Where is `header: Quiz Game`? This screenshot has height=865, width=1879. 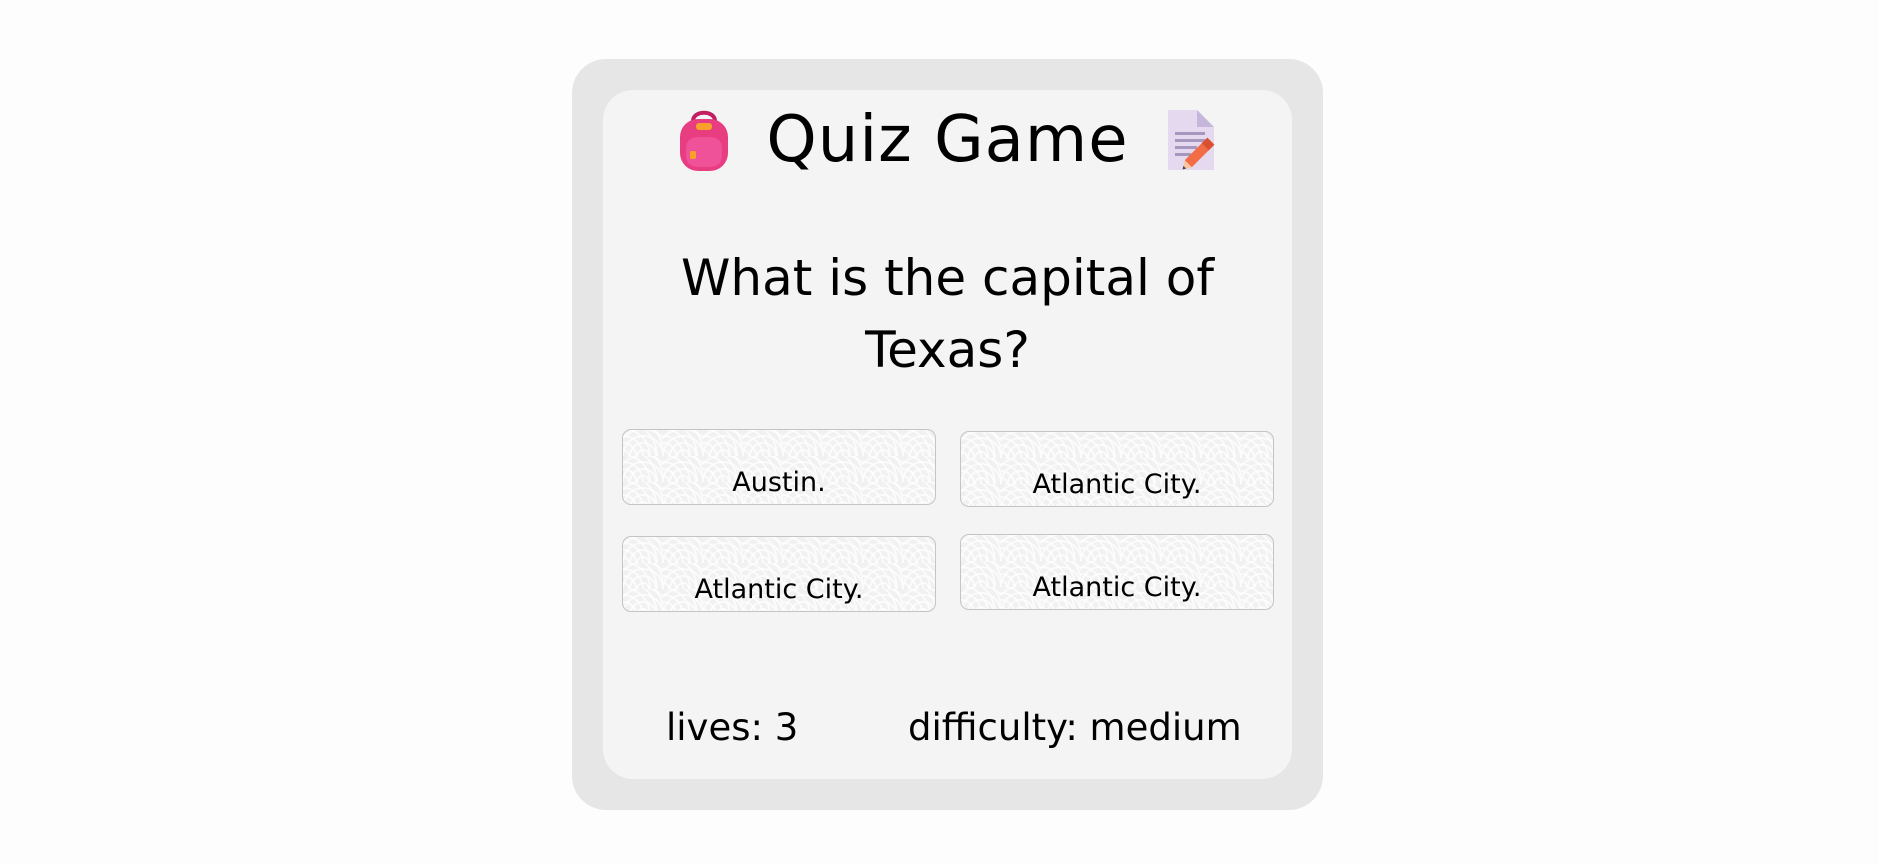 header: Quiz Game is located at coordinates (947, 140).